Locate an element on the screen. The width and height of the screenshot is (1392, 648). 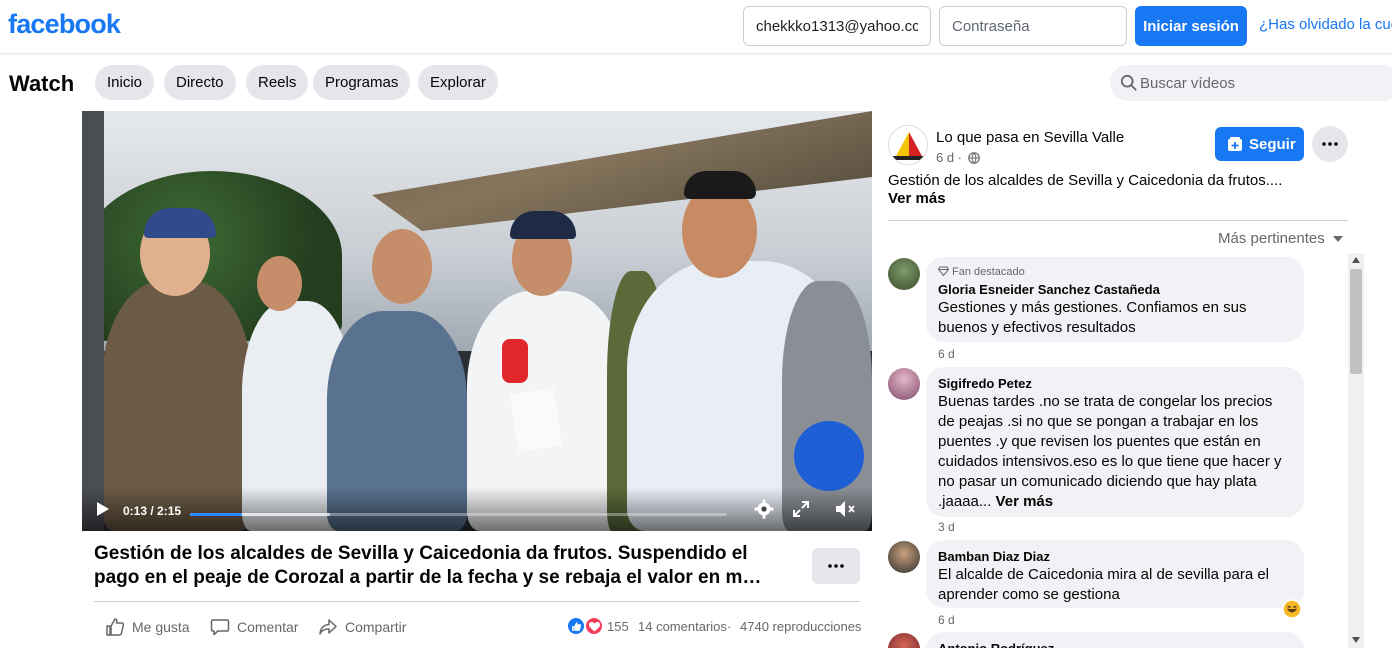
comment-sort-dropdown: Más pertinentes is located at coordinates (1280, 238).